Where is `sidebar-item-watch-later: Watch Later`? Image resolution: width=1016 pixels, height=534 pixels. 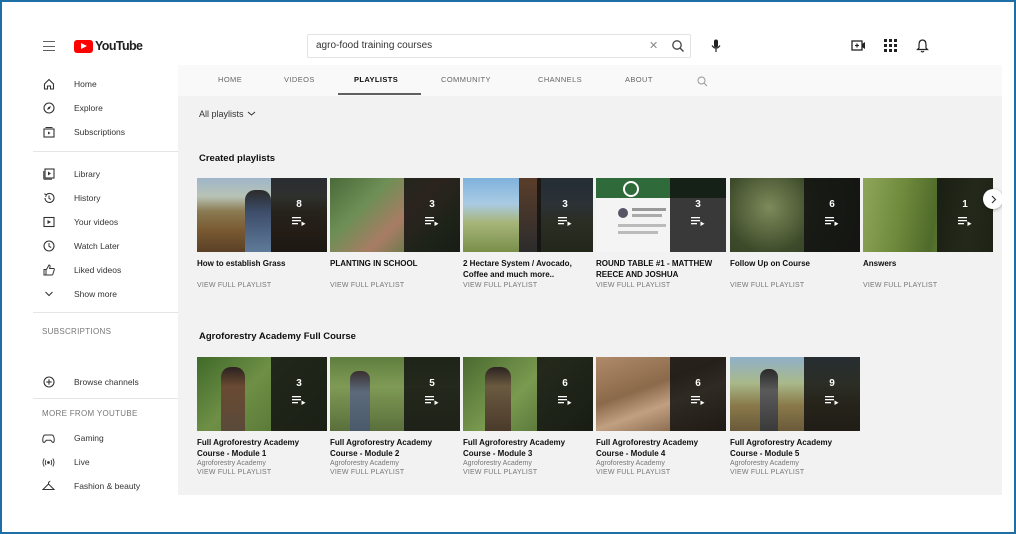
sidebar-item-watch-later: Watch Later is located at coordinates (105, 246).